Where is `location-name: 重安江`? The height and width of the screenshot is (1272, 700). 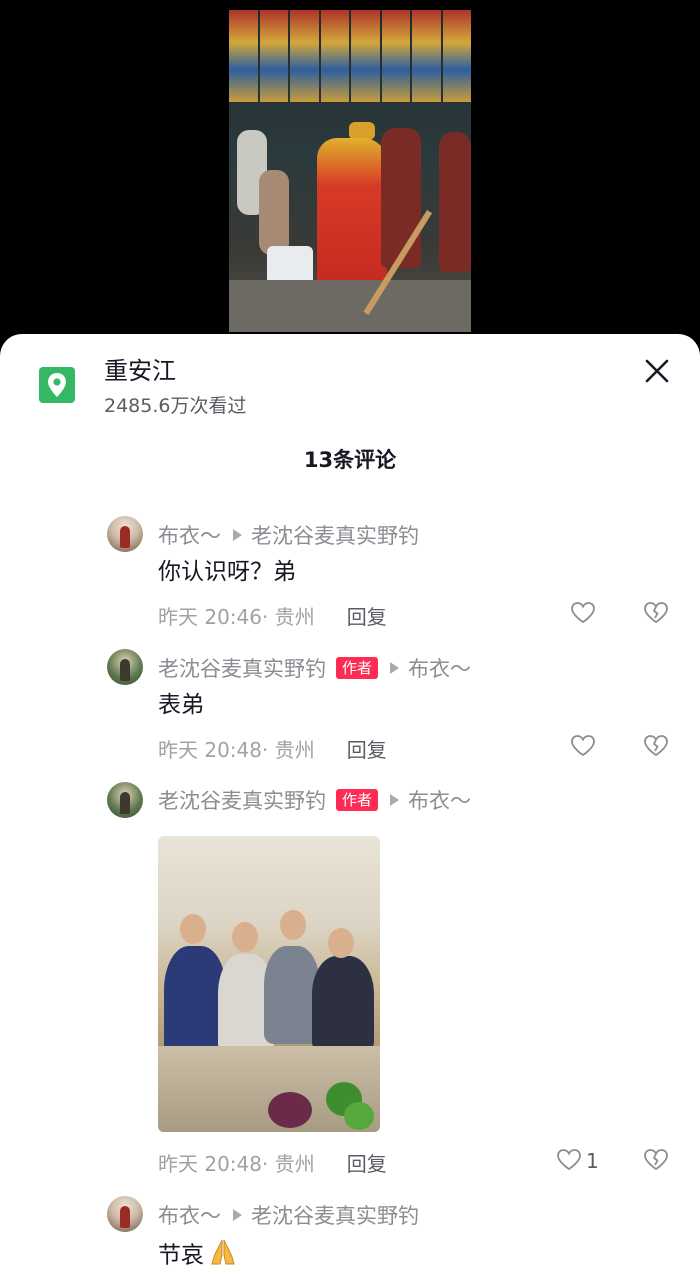
location-name: 重安江 is located at coordinates (140, 371).